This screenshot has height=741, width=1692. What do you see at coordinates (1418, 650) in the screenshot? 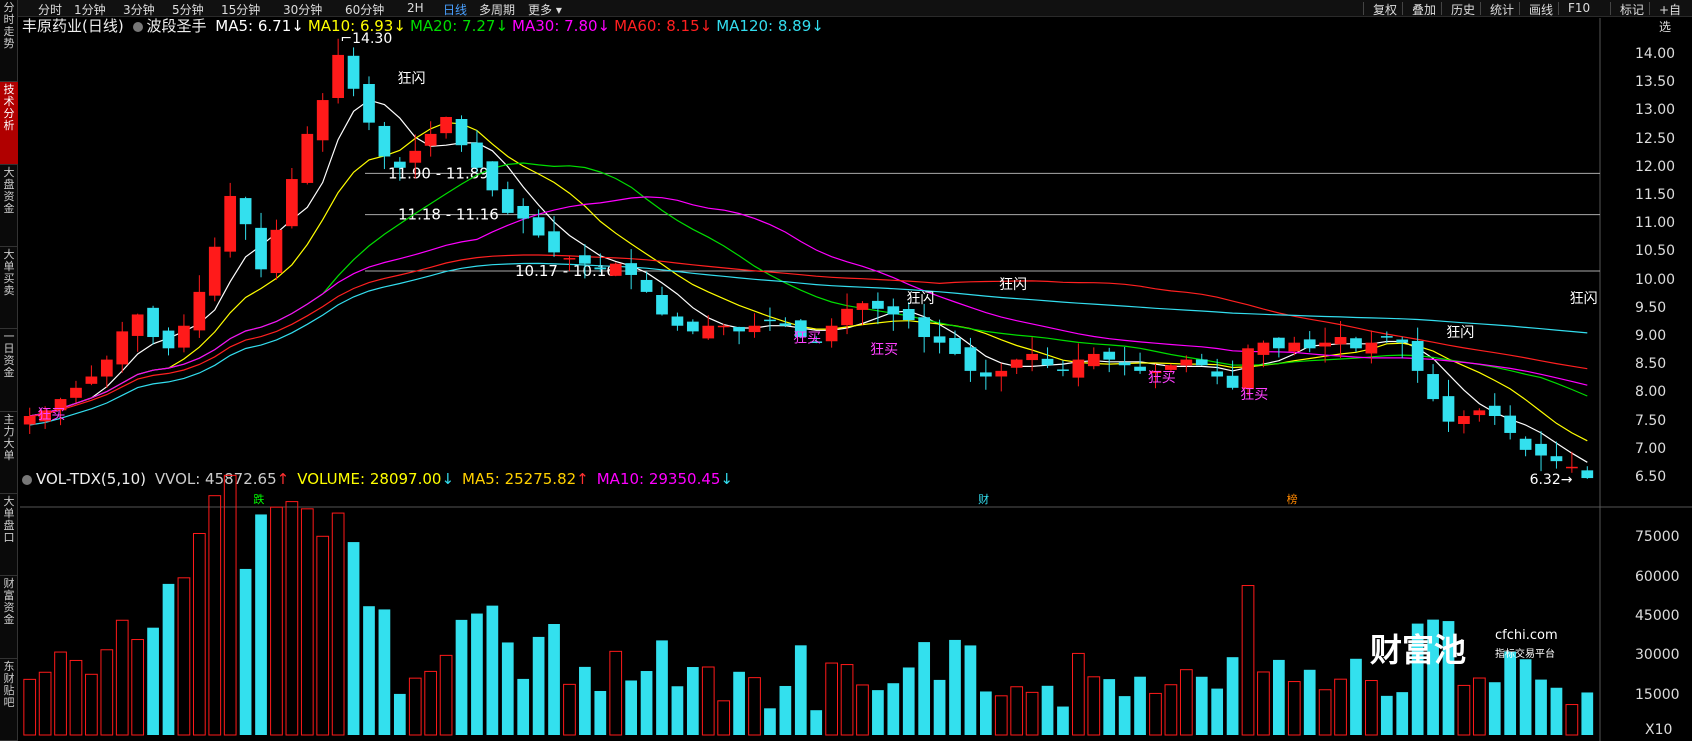
I see `watermark-logo: 财富池` at bounding box center [1418, 650].